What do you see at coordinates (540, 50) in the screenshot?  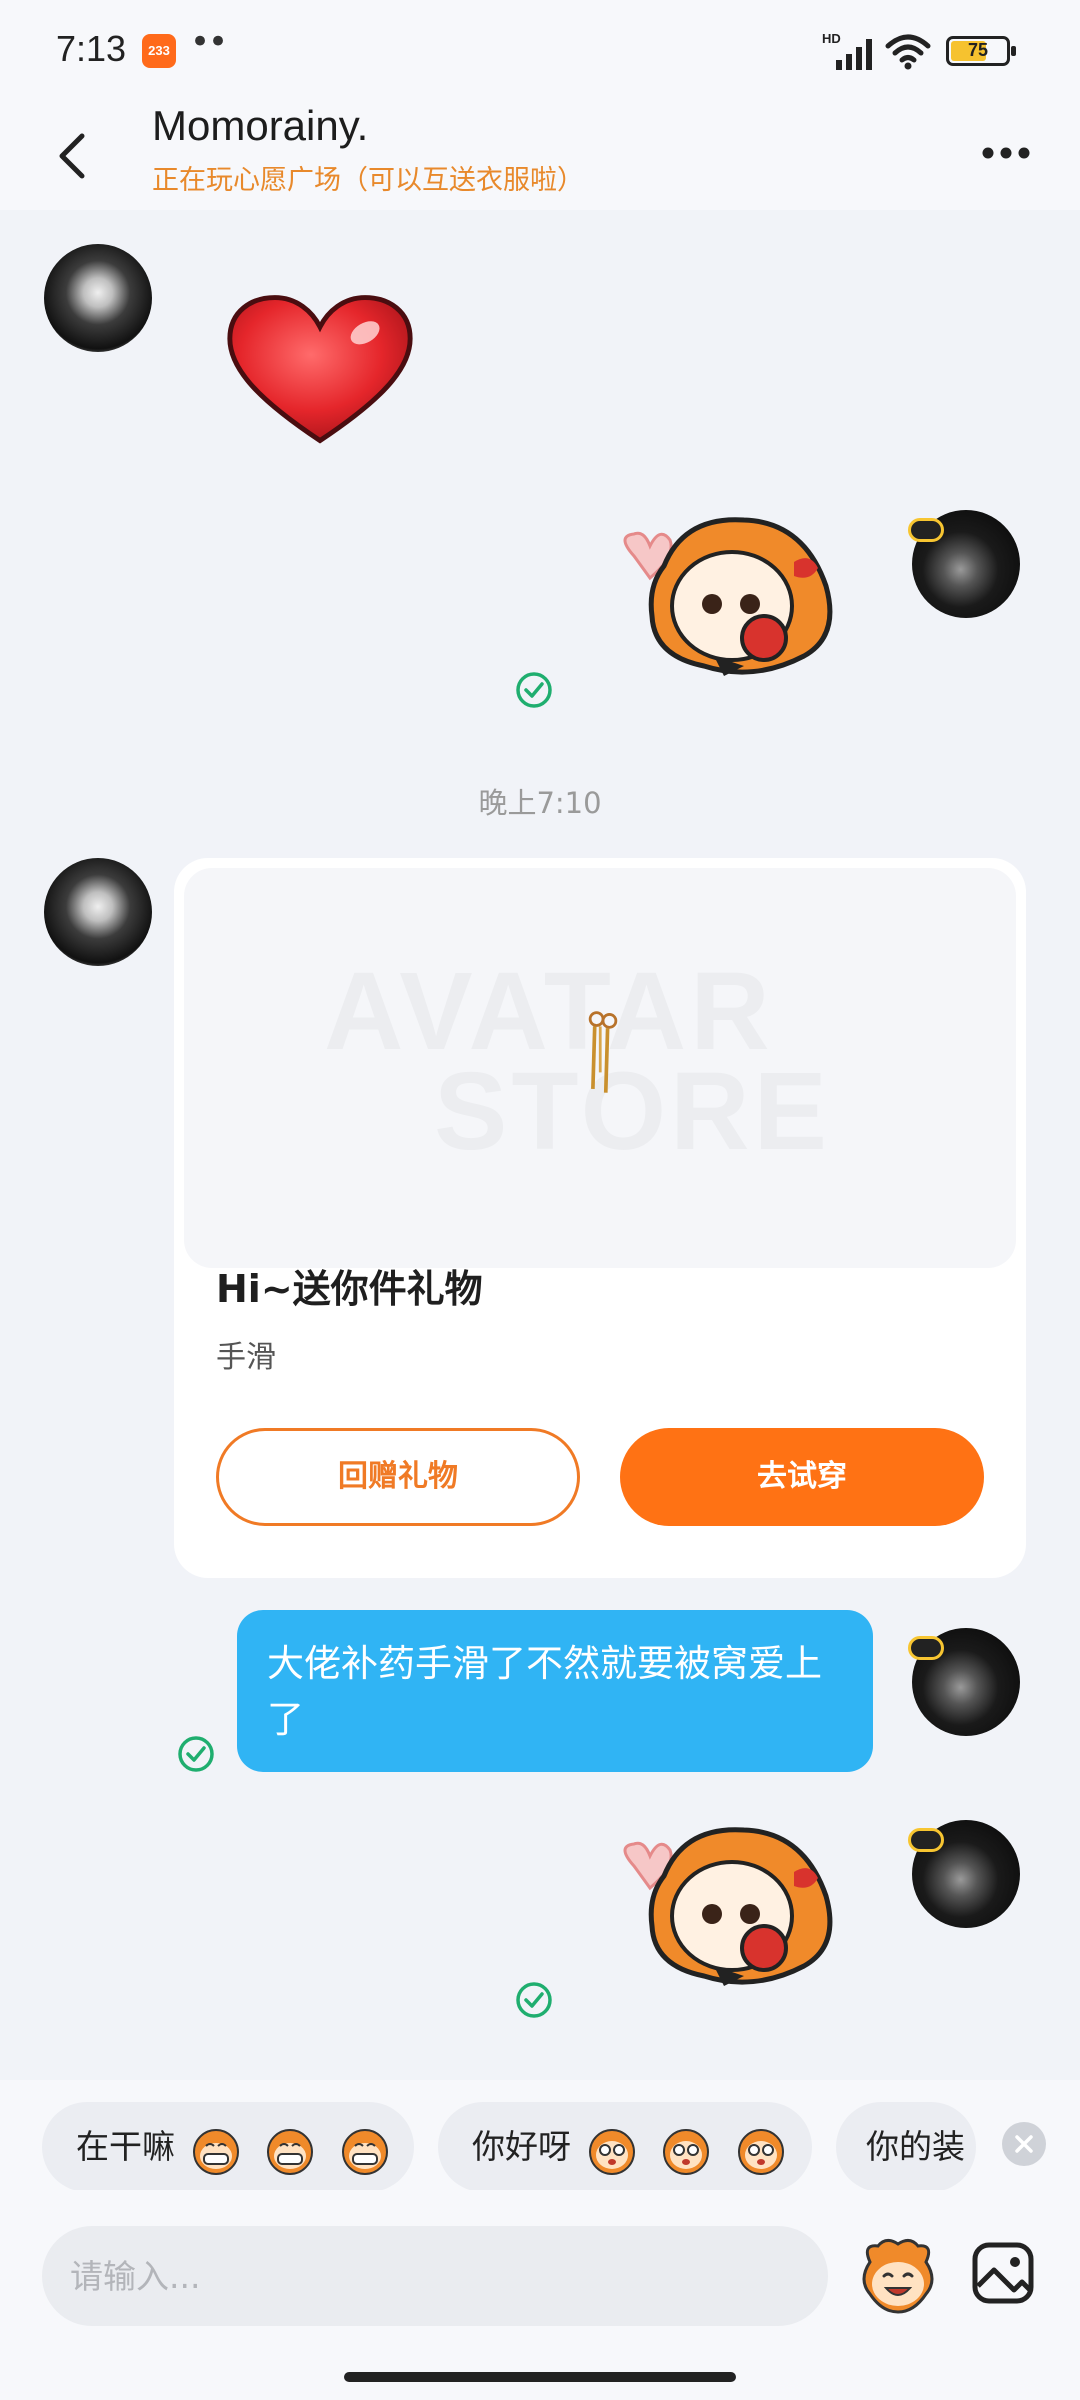 I see `status-bar: 7:13 233 •• HD 75` at bounding box center [540, 50].